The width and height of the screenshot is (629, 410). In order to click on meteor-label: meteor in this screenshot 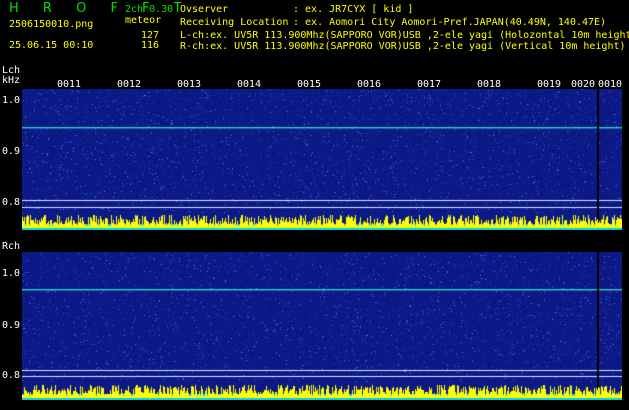, I will do `click(143, 20)`.